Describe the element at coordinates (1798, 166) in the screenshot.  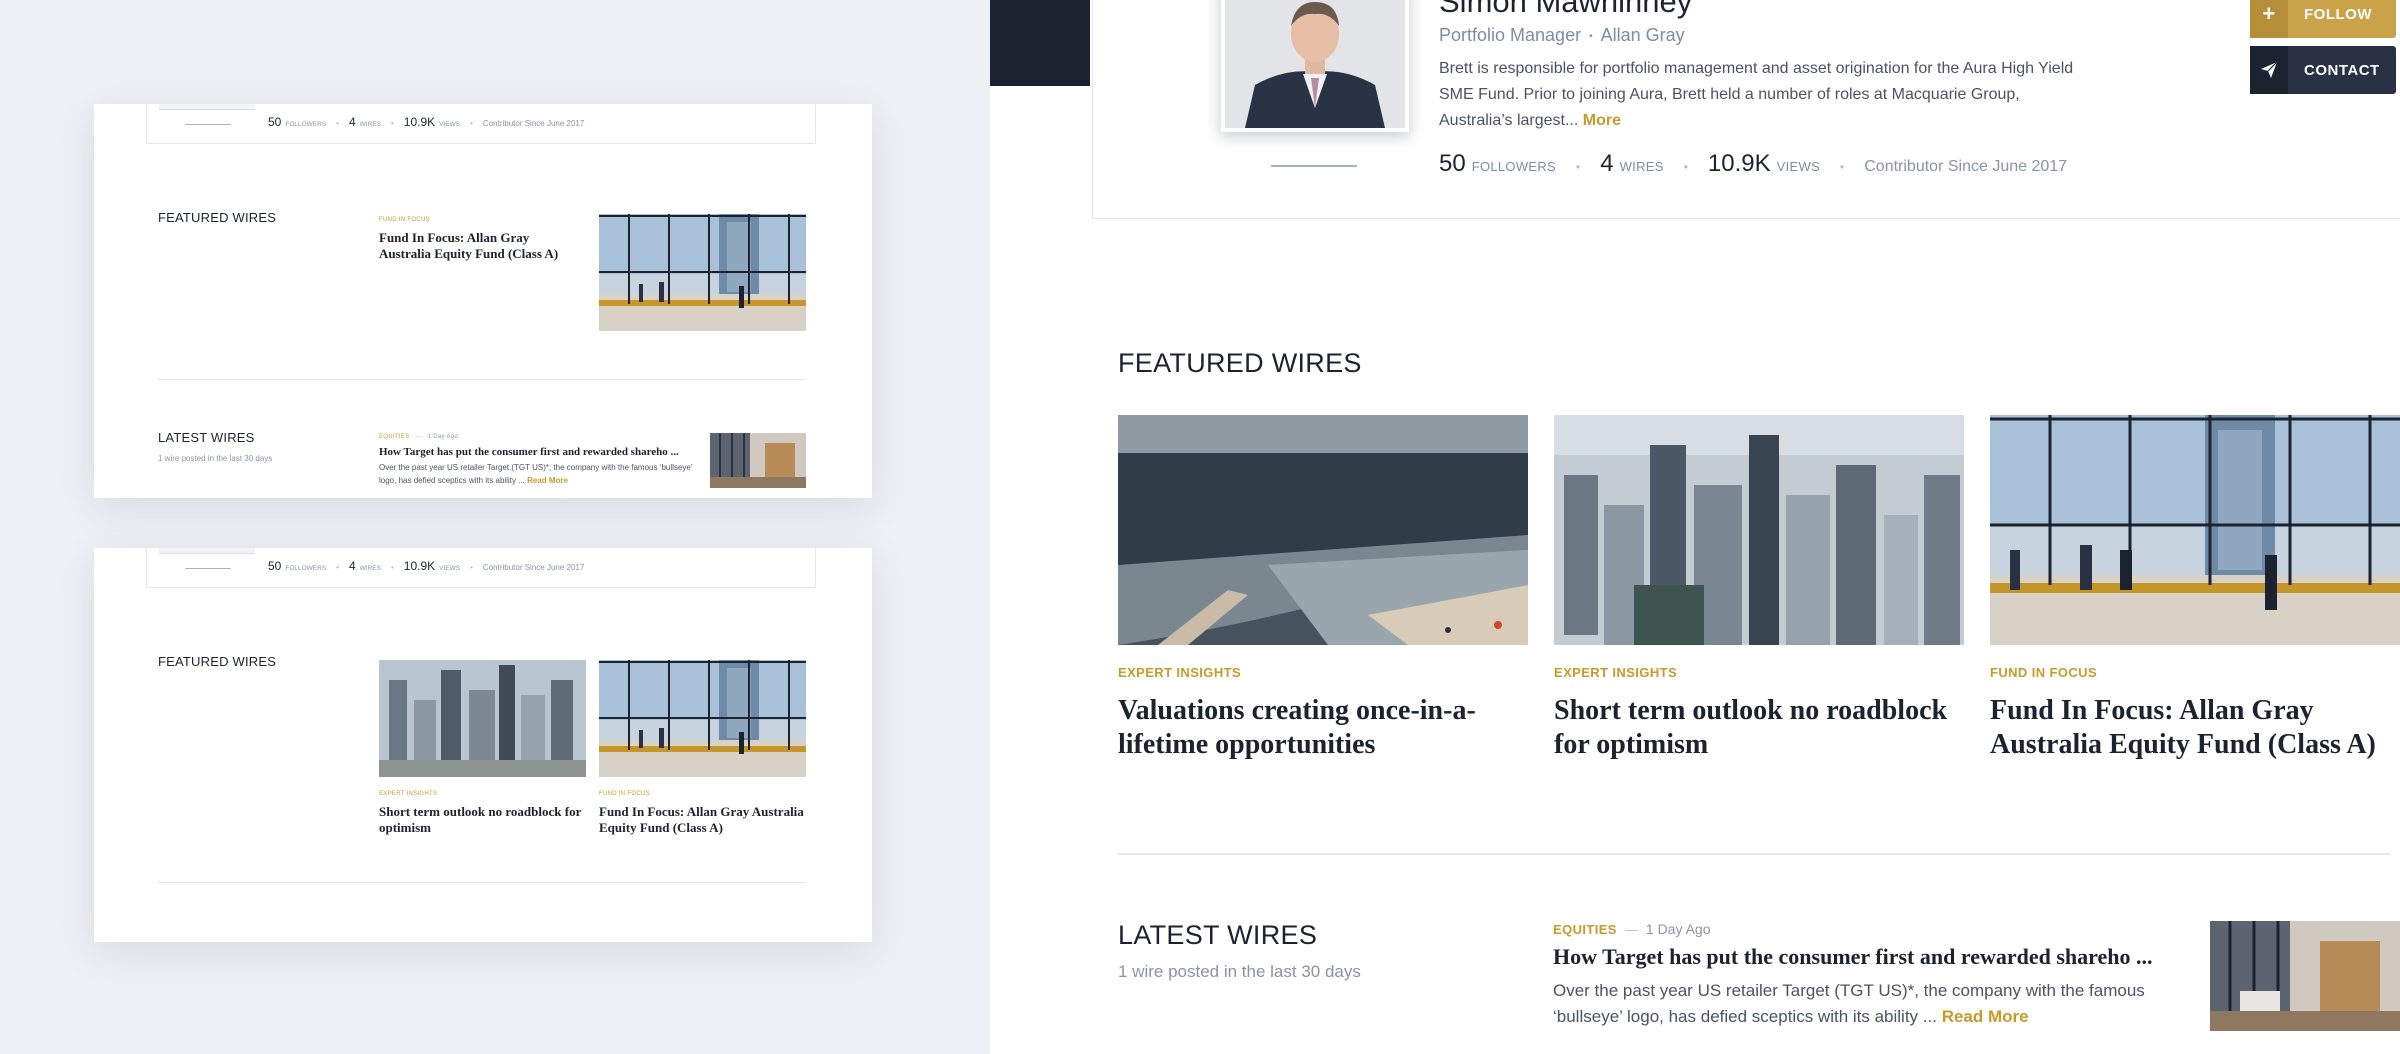
I see `views-label: VIEWS` at that location.